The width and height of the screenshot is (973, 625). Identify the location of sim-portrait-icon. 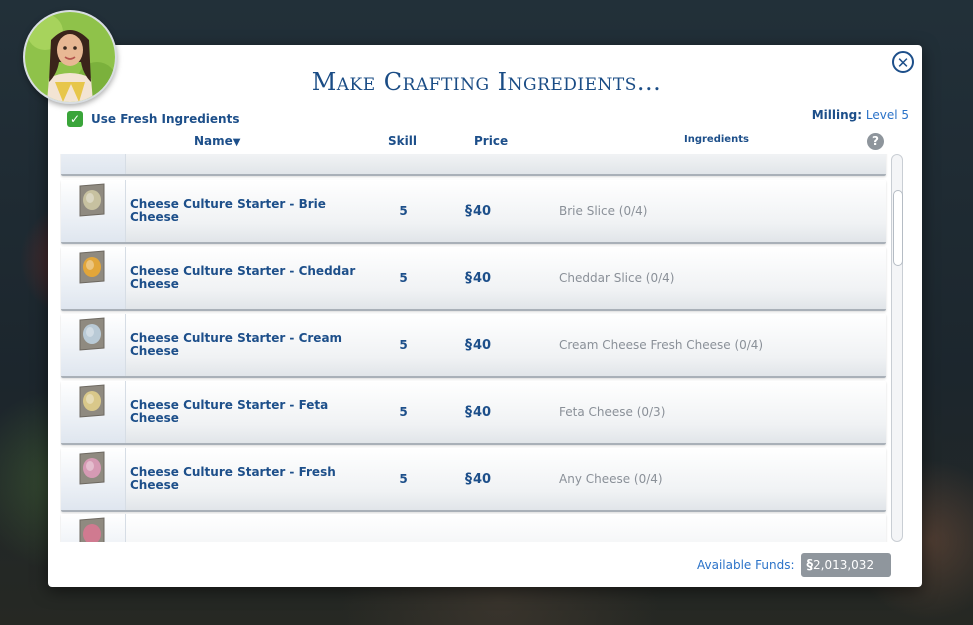
(70, 57).